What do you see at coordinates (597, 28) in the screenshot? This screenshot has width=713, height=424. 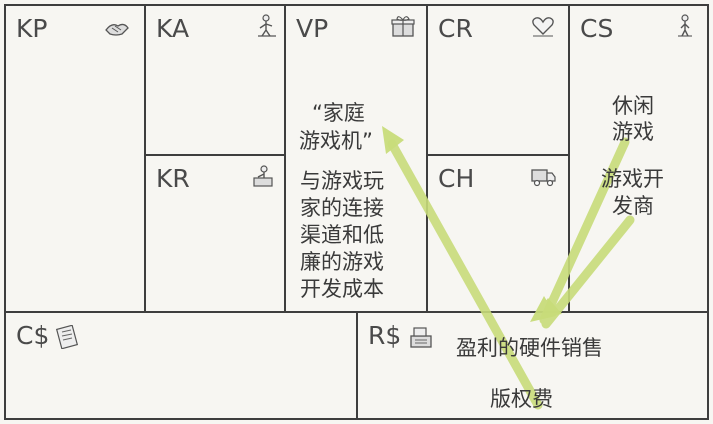 I see `block-code: CS` at bounding box center [597, 28].